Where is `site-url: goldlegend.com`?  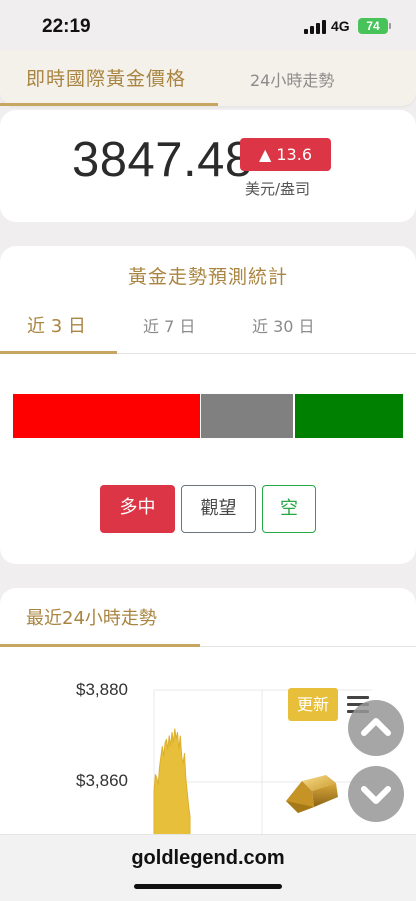
site-url: goldlegend.com is located at coordinates (208, 858).